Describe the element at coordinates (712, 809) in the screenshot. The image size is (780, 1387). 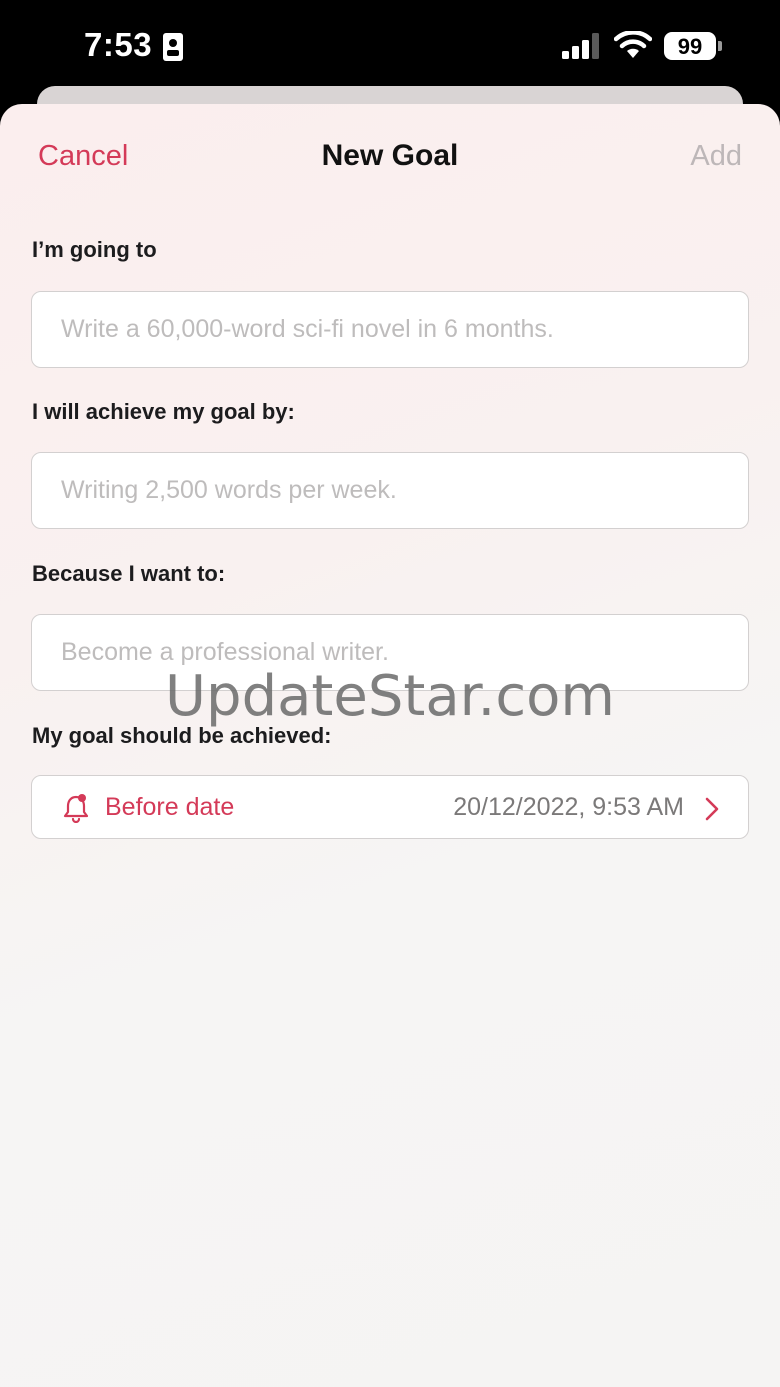
I see `chevron-right-icon` at that location.